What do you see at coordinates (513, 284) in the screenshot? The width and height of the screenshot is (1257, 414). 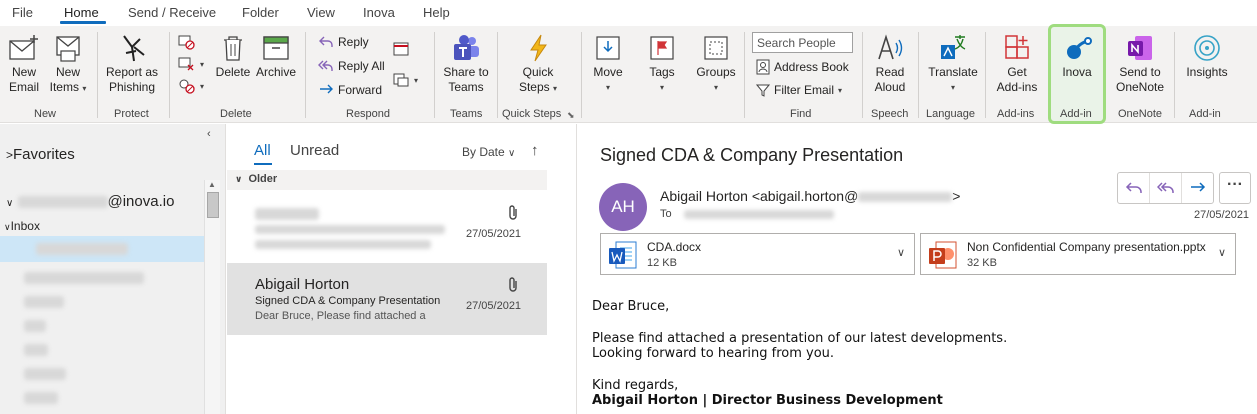 I see `attachment-icon` at bounding box center [513, 284].